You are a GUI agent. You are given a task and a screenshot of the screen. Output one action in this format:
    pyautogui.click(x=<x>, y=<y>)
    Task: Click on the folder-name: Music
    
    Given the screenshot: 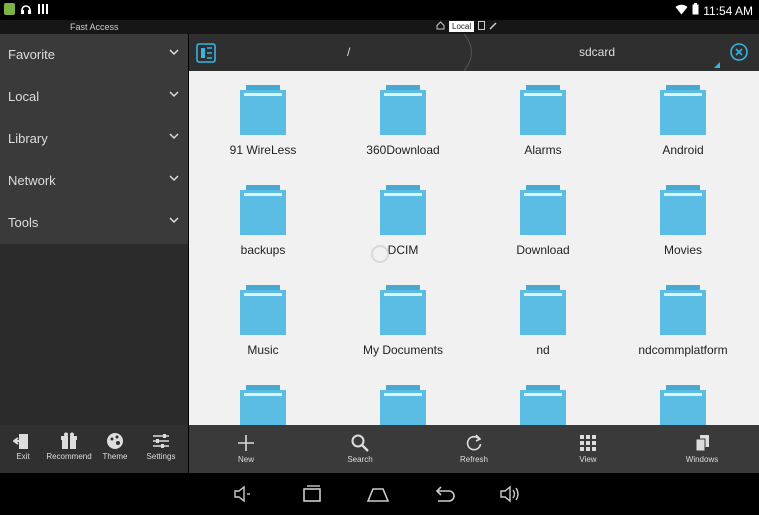 What is the action you would take?
    pyautogui.click(x=263, y=350)
    